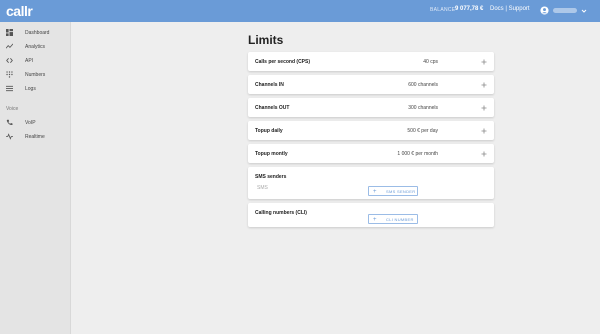 The width and height of the screenshot is (600, 334). What do you see at coordinates (371, 107) in the screenshot?
I see `limit-card-channels-out: Channels OUT 300 channels` at bounding box center [371, 107].